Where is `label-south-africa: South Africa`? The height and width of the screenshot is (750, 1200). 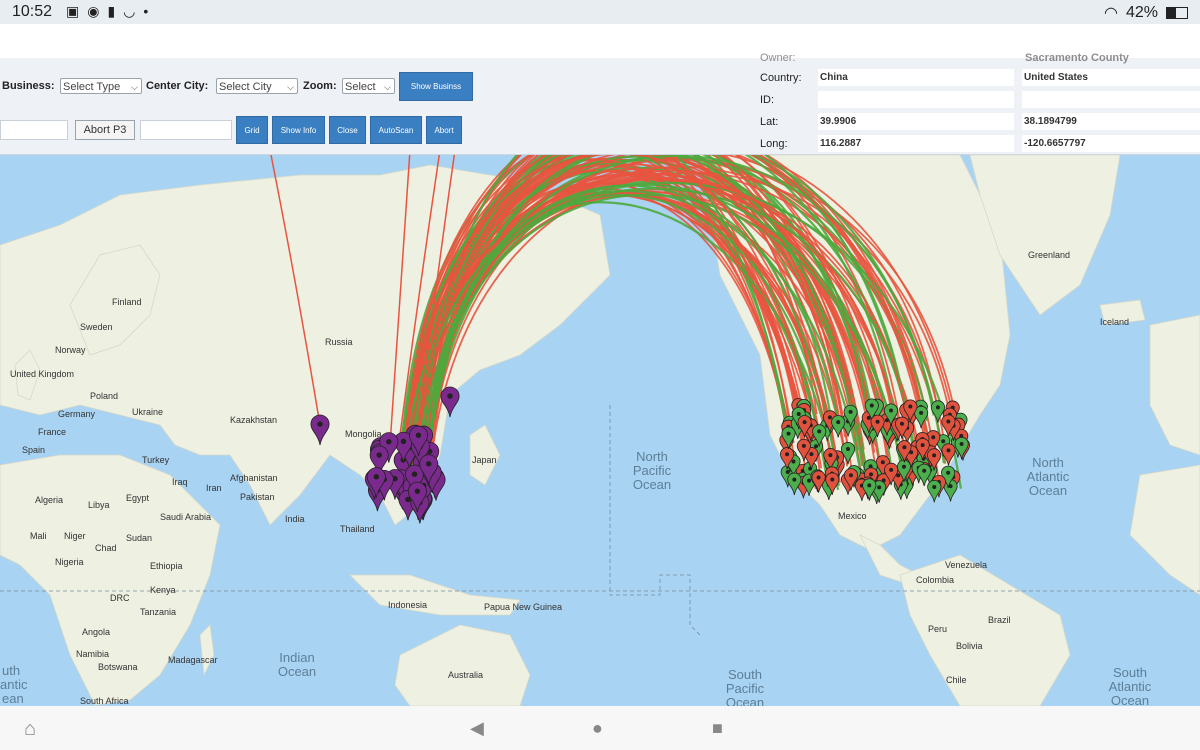
label-south-africa: South Africa is located at coordinates (104, 701).